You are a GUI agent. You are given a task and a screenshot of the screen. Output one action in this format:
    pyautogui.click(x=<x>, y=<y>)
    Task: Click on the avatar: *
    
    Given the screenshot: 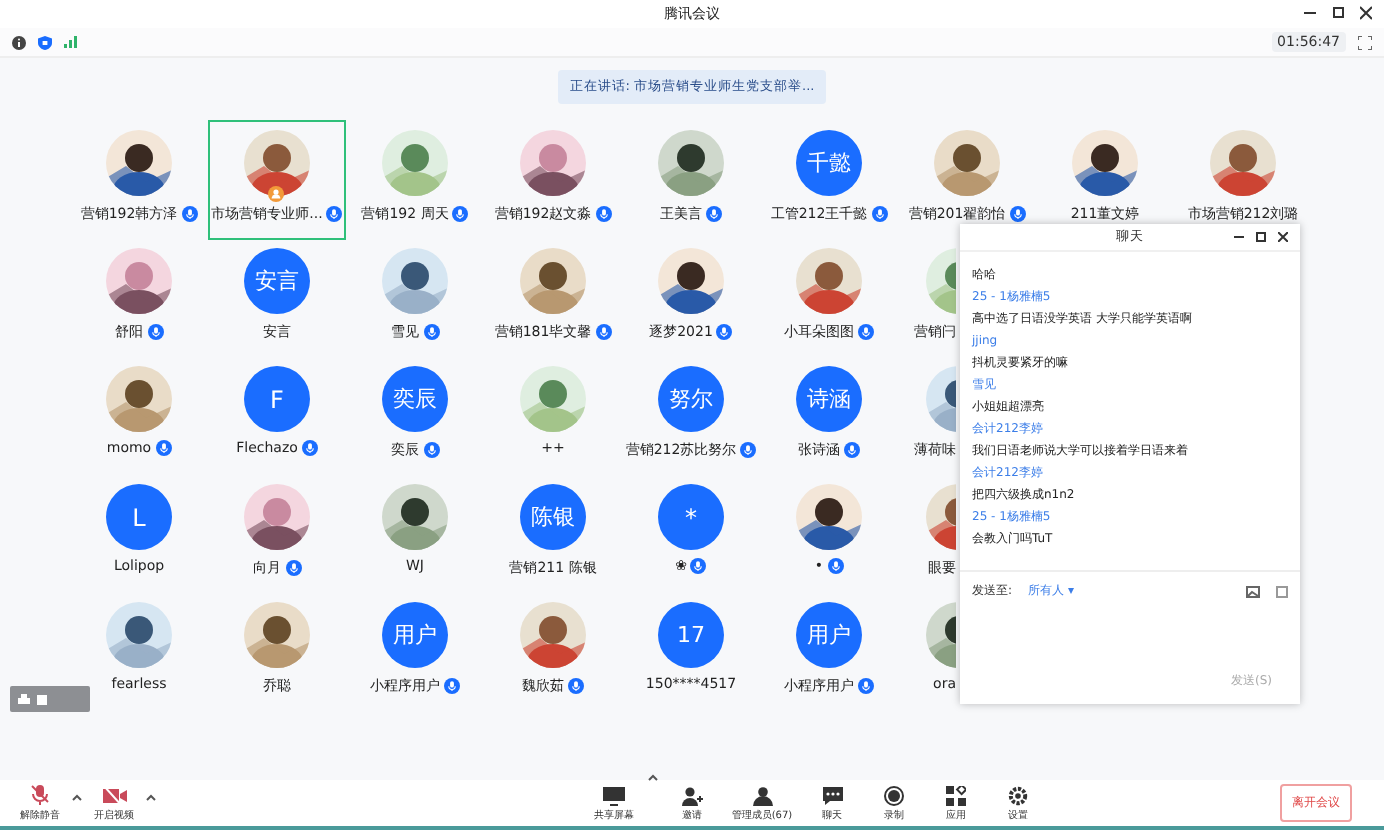 What is the action you would take?
    pyautogui.click(x=691, y=517)
    